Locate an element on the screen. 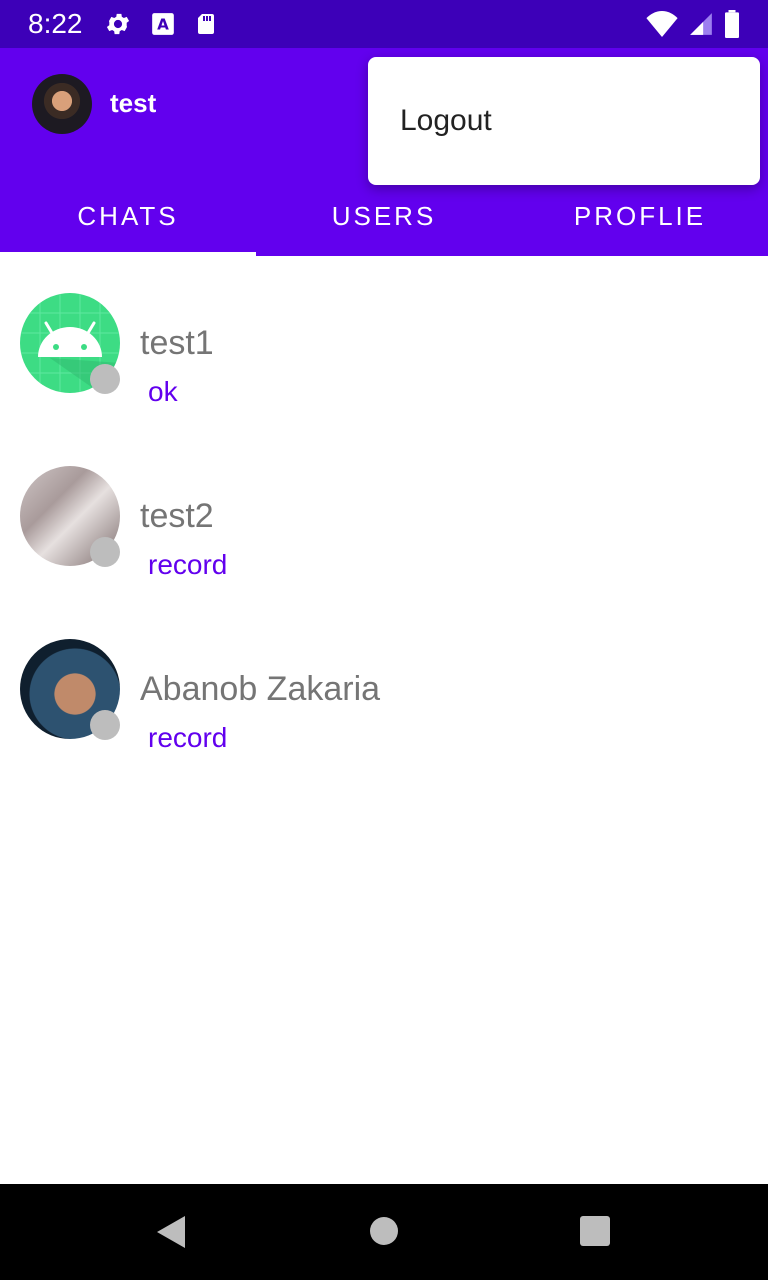 This screenshot has height=1280, width=768. chat-list-item: Abanob Zakaria record is located at coordinates (384, 688).